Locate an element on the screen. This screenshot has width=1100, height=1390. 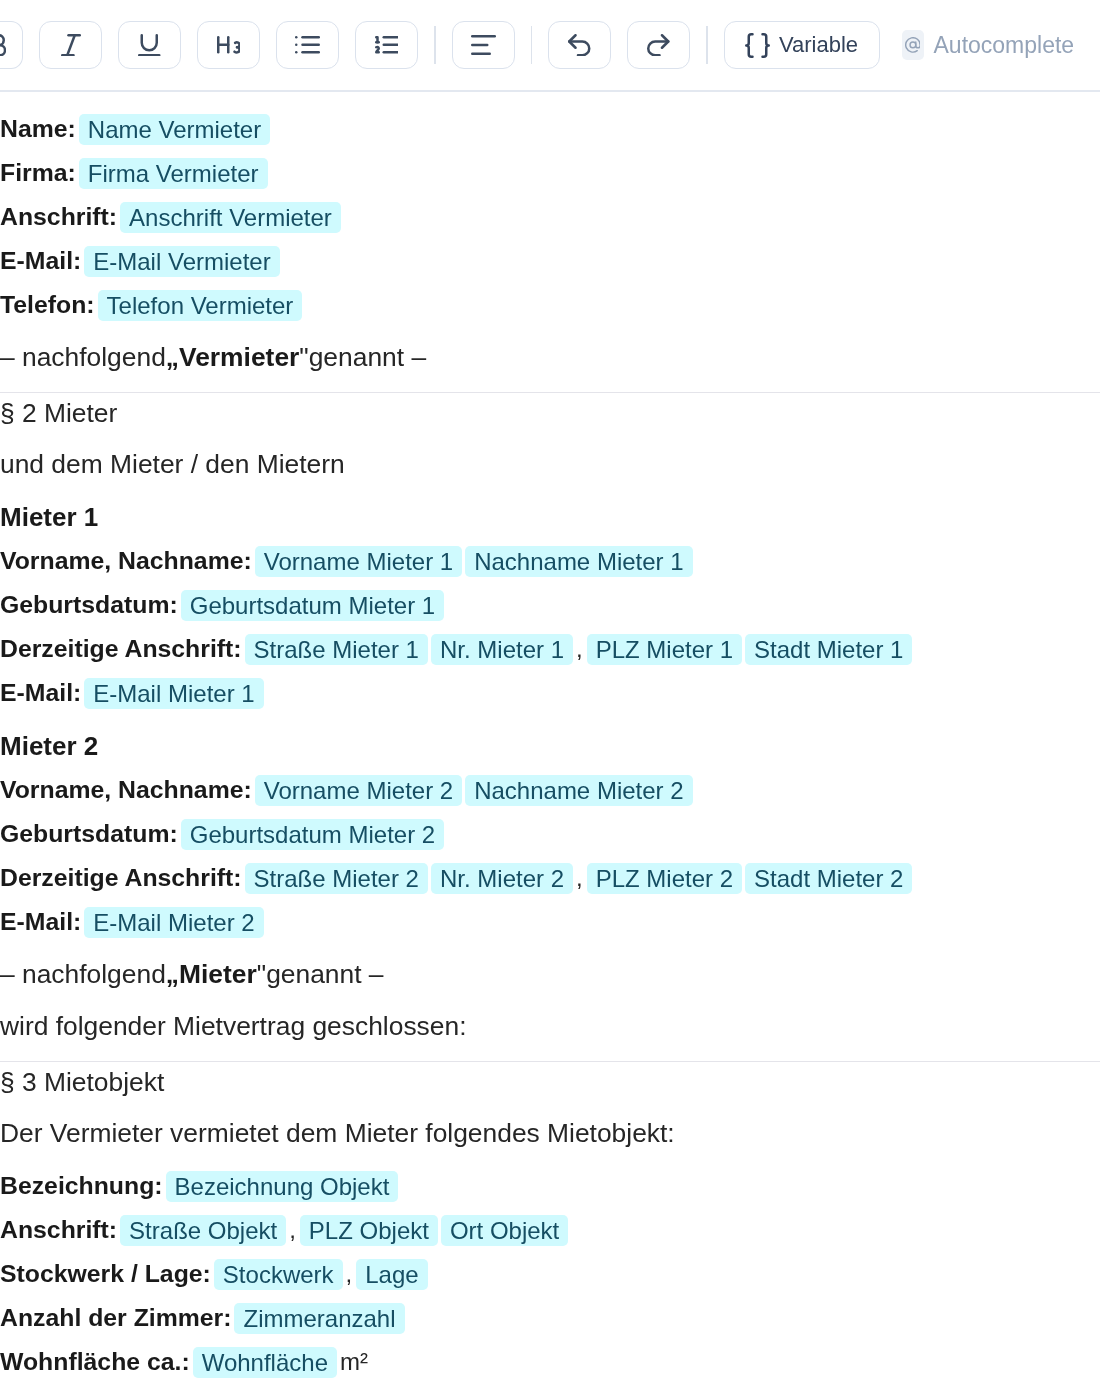
variable-chip: Bezeichnung Objekt is located at coordinates (282, 1186).